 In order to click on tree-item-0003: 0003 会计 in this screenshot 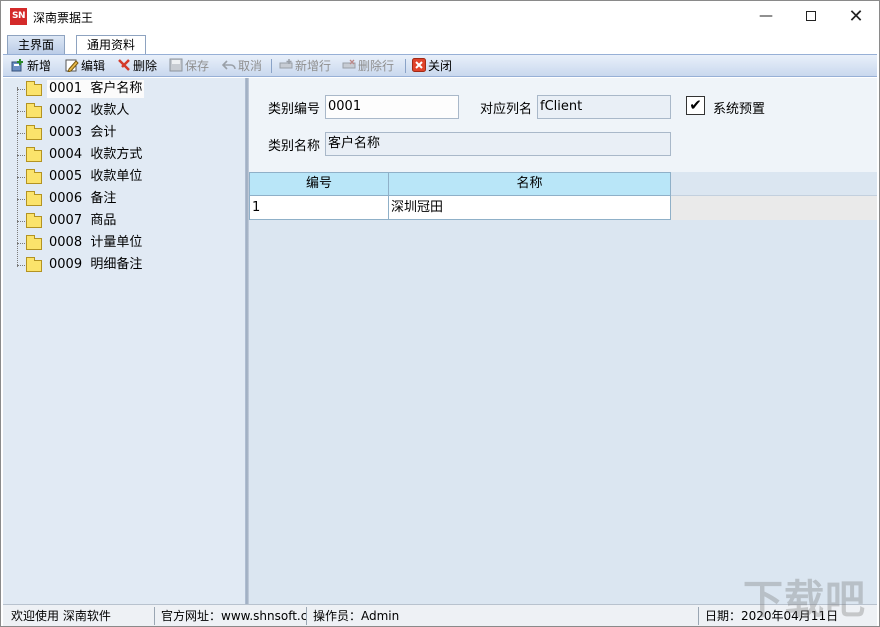, I will do `click(124, 133)`.